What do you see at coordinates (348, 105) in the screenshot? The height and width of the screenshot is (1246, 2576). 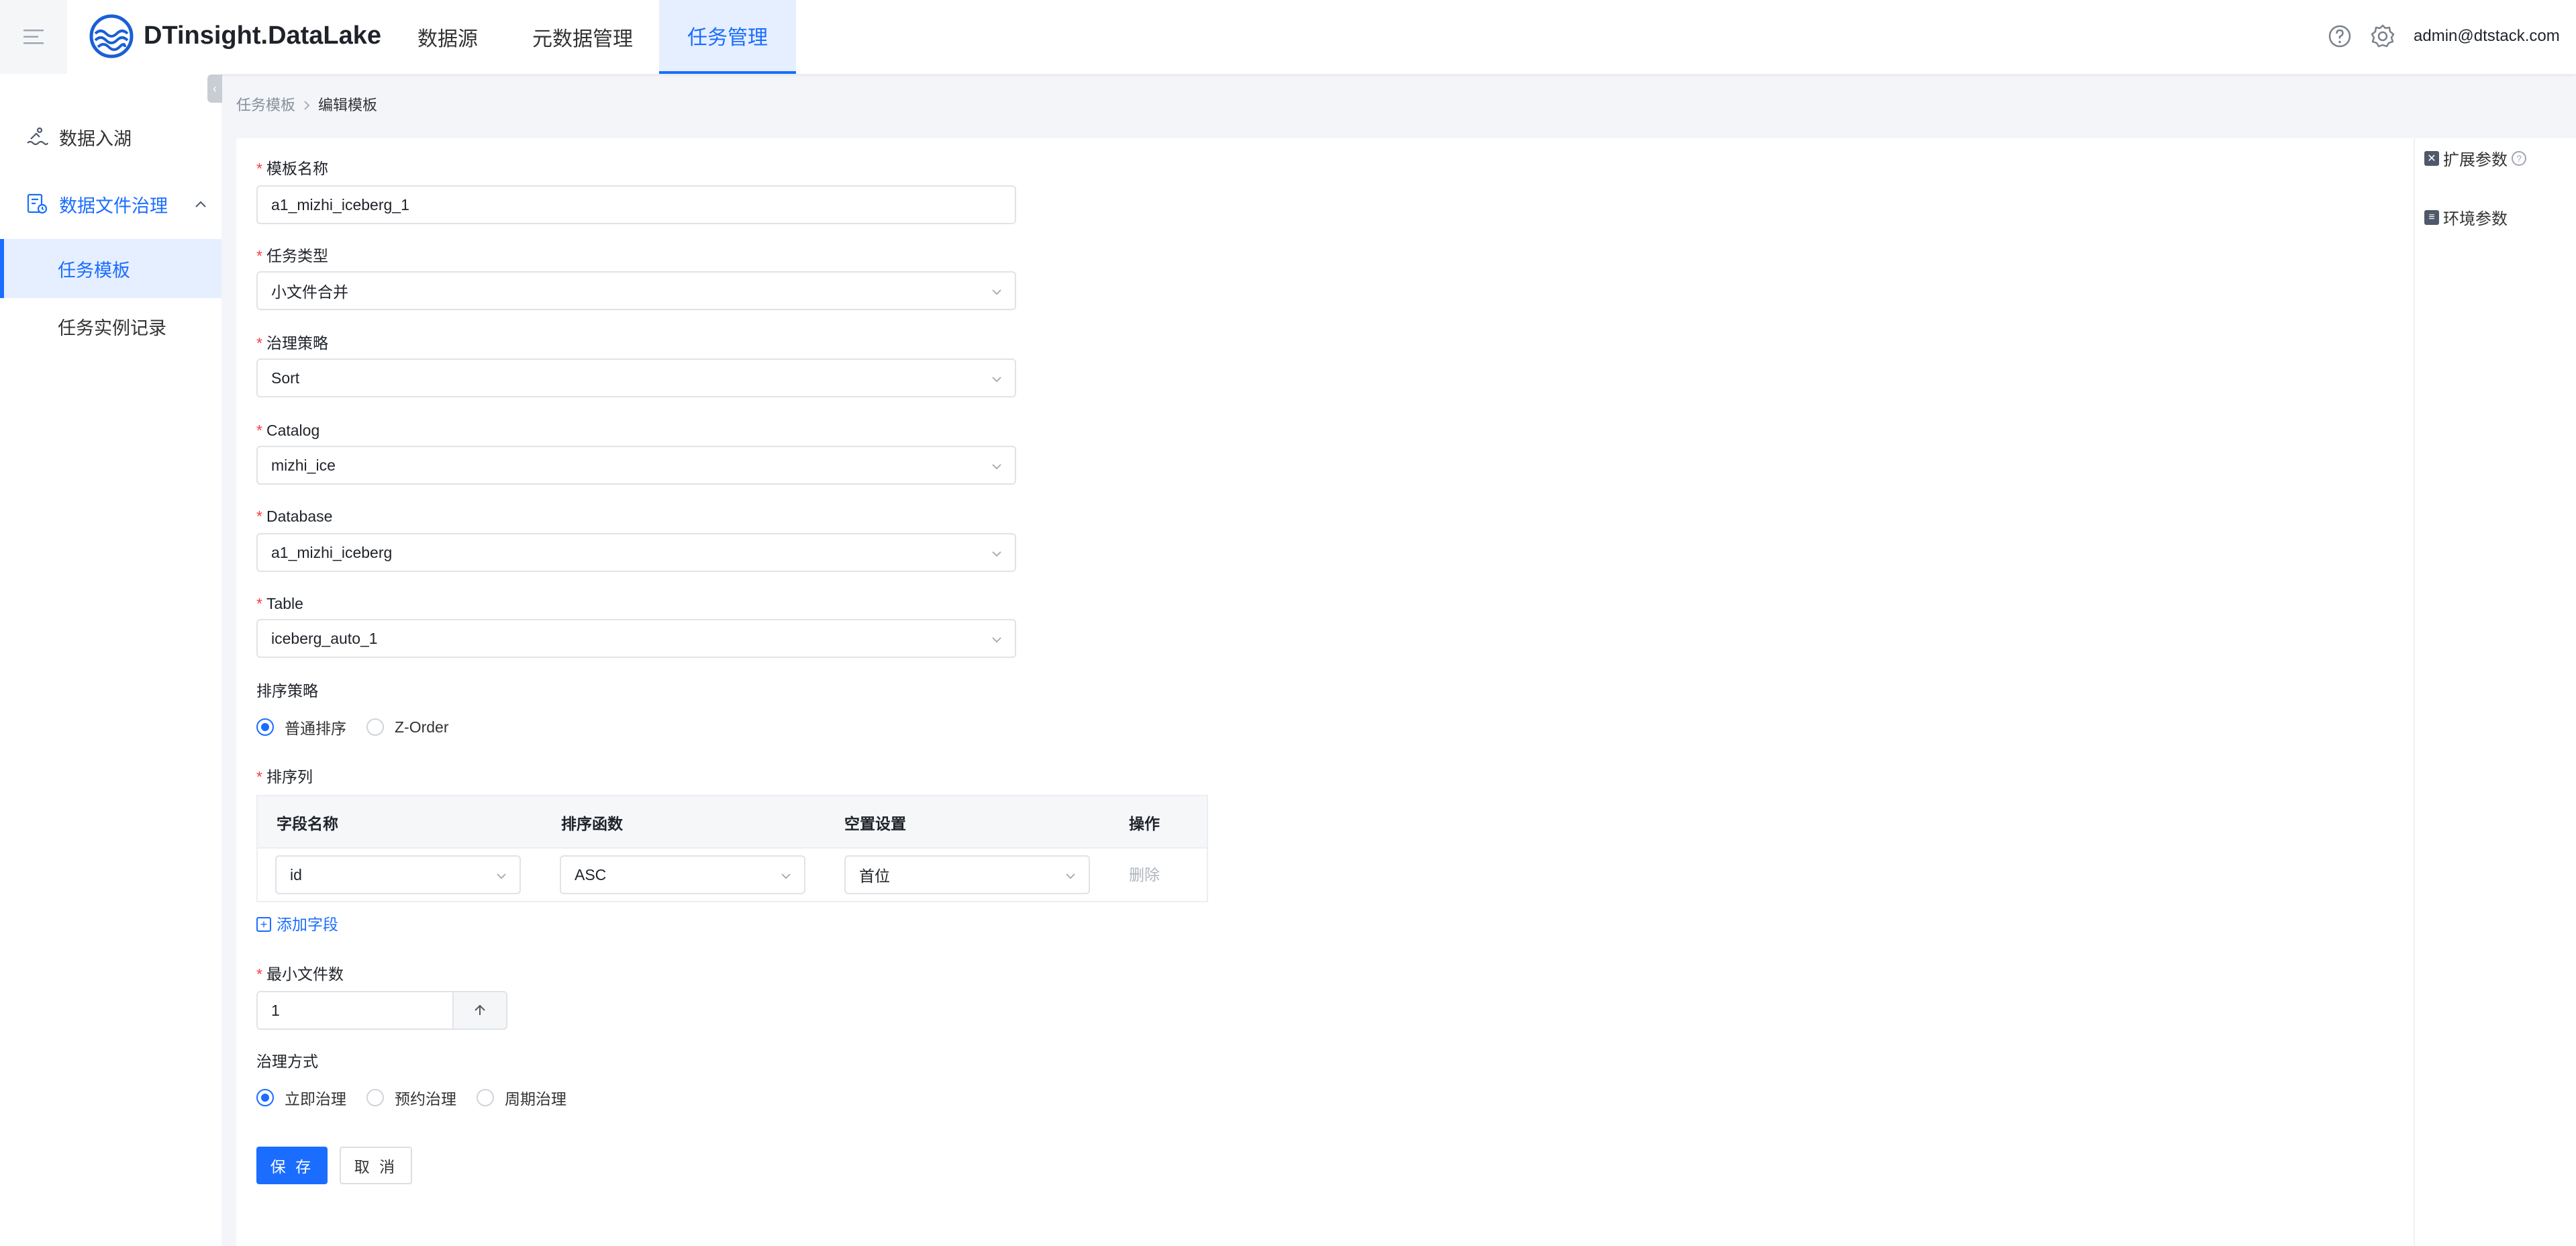 I see `breadcrumb-current: 编辑模板` at bounding box center [348, 105].